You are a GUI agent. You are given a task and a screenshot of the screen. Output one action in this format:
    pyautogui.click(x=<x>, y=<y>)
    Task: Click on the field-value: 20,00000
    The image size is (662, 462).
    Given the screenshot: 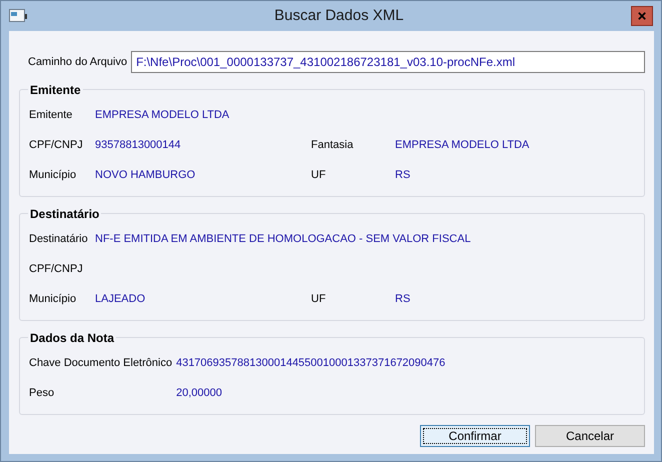 What is the action you would take?
    pyautogui.click(x=199, y=393)
    